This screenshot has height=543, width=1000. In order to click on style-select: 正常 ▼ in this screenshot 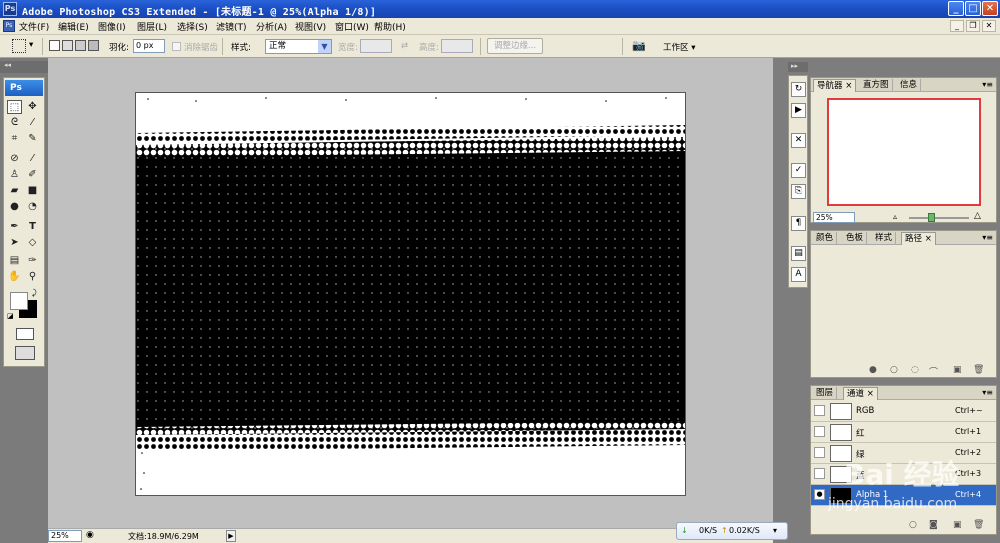, I will do `click(298, 46)`.